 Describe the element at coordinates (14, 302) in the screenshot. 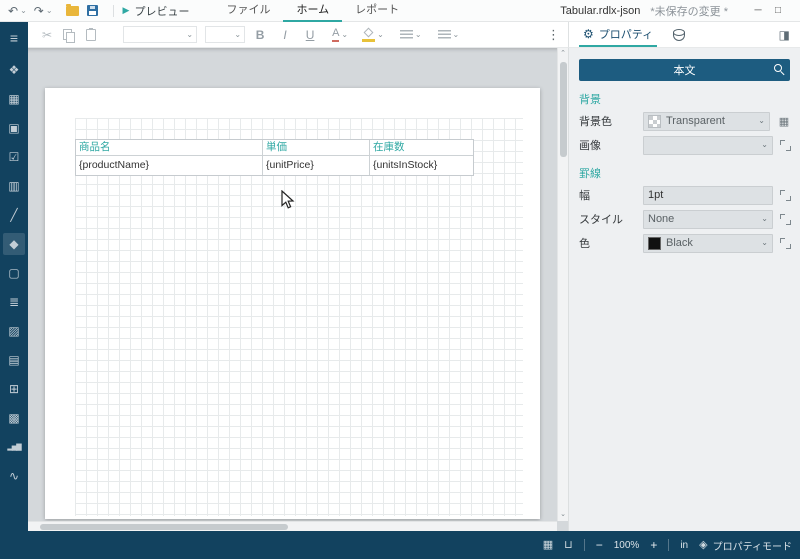

I see `toolbox-textbox-icon: ≣` at that location.